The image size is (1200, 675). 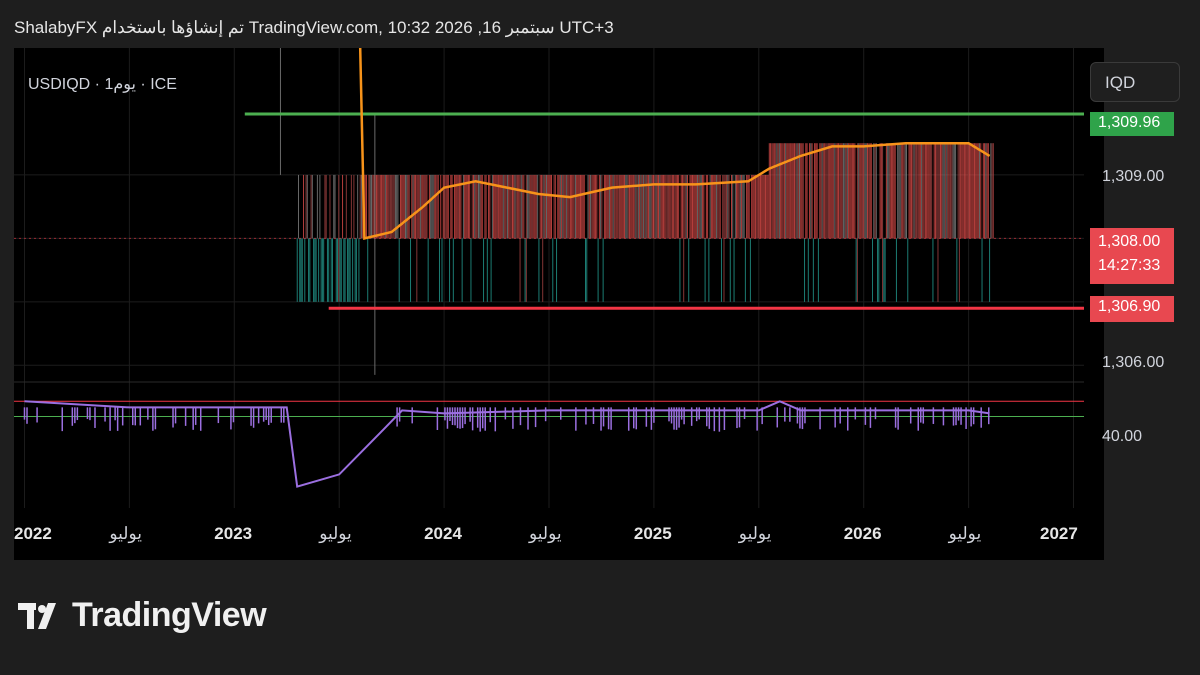 I want to click on x-axis-tick-label: 2027, so click(x=1059, y=533).